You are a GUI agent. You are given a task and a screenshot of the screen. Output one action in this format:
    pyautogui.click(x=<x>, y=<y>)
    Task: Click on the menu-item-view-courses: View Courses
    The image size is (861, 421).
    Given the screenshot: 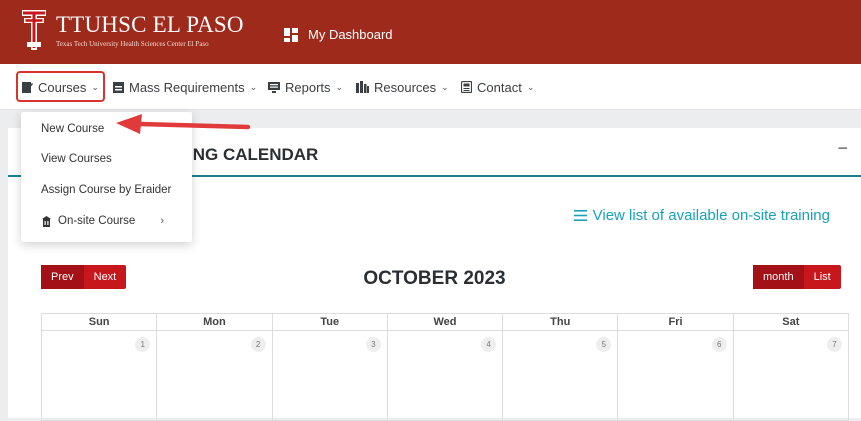 What is the action you would take?
    pyautogui.click(x=76, y=159)
    